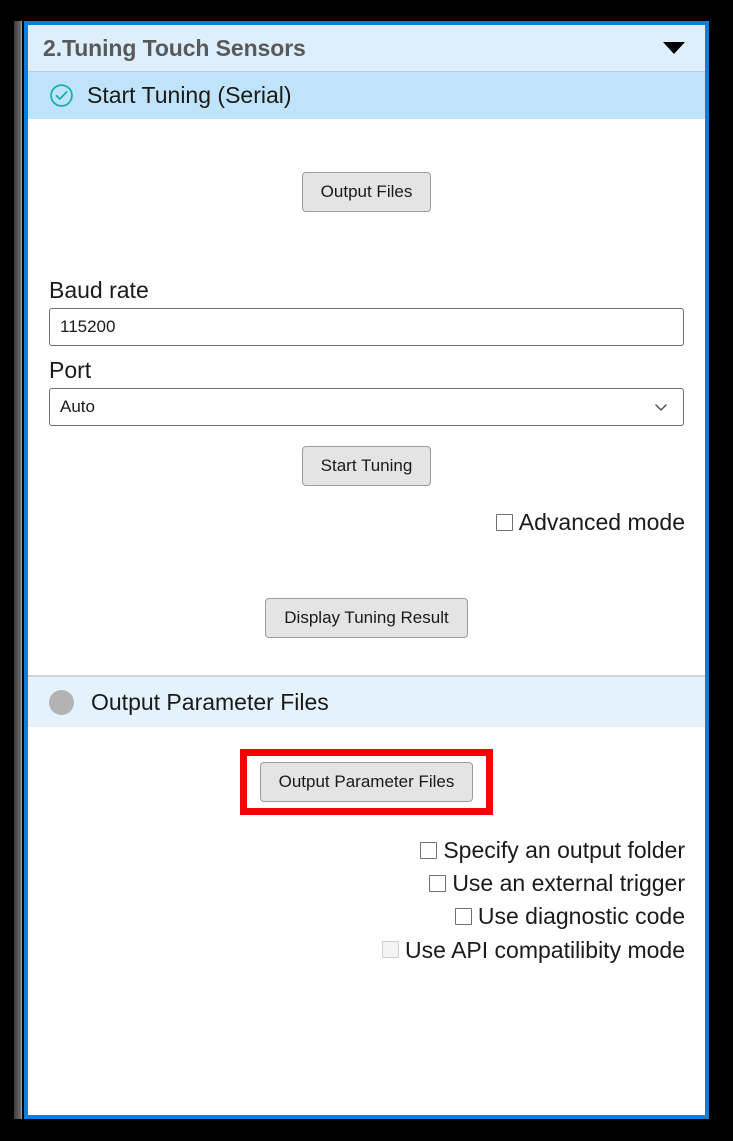 This screenshot has height=1141, width=733. I want to click on step-header-start-tuning: Start Tuning (Serial), so click(366, 95).